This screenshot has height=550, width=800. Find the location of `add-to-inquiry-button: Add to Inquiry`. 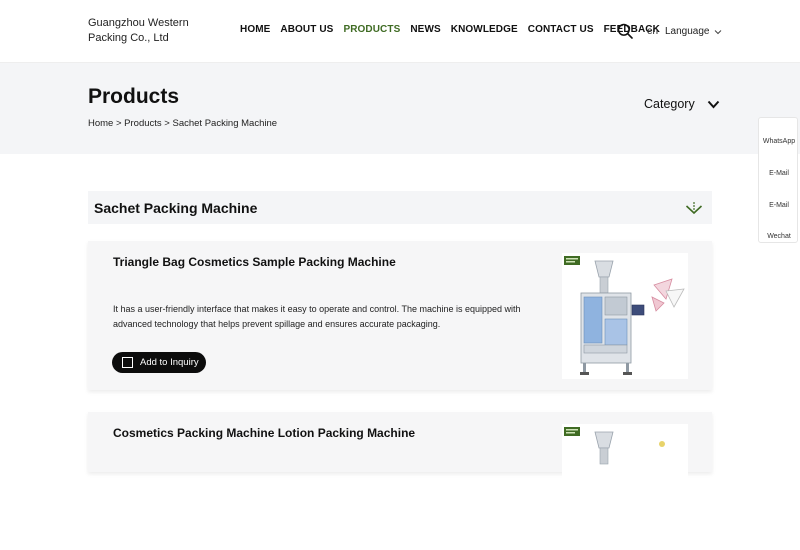

add-to-inquiry-button: Add to Inquiry is located at coordinates (159, 362).